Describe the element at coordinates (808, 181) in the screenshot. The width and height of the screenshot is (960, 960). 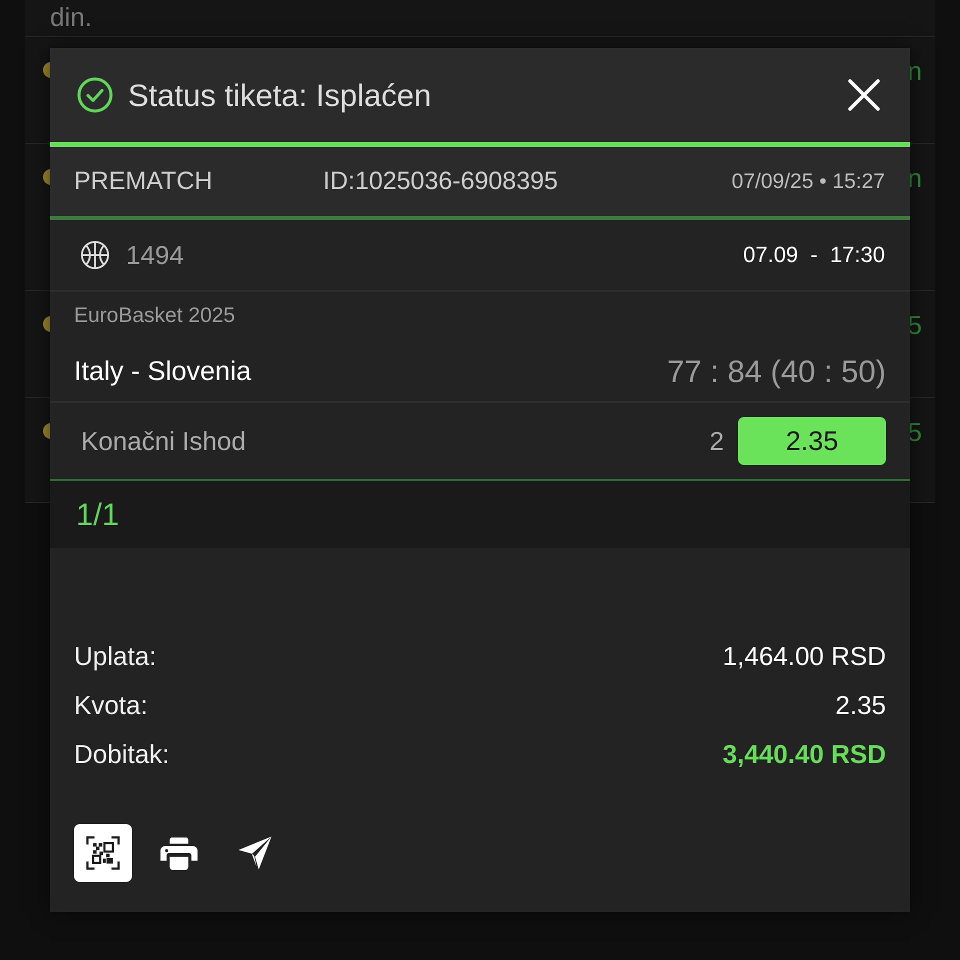
I see `ticket-date: 07/09/25 • 15:27` at that location.